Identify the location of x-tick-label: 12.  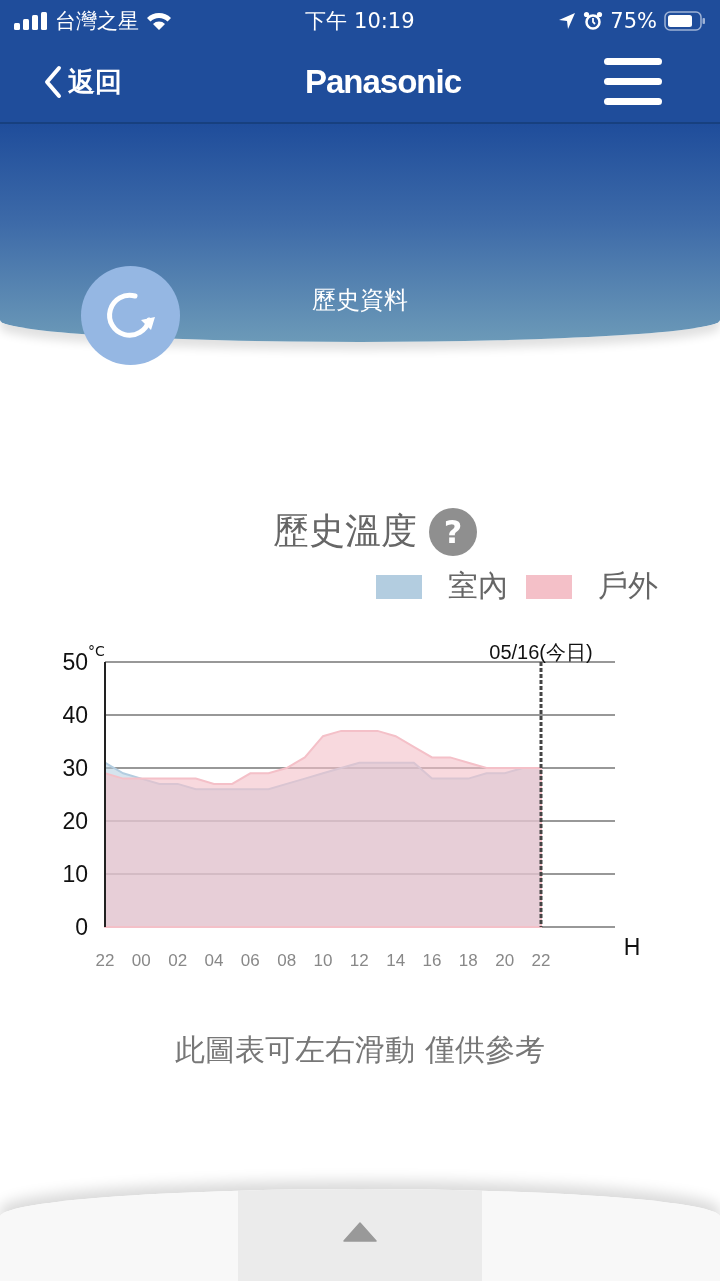
(359, 960).